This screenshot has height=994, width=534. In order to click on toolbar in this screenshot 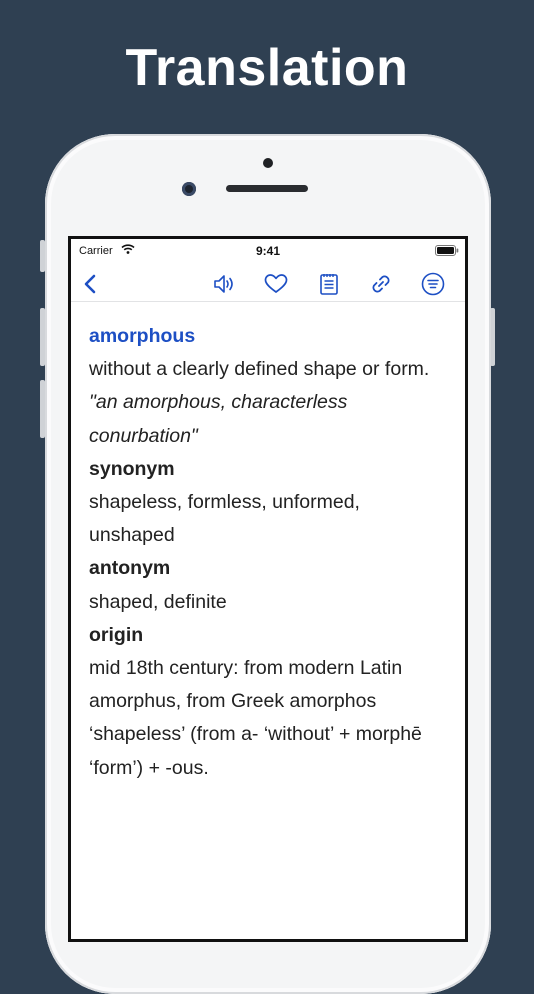, I will do `click(268, 283)`.